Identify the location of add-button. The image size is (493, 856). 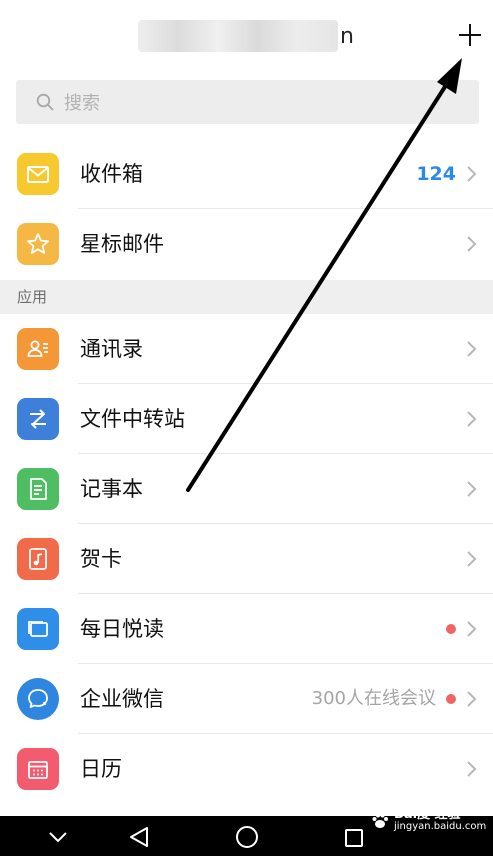
(470, 36).